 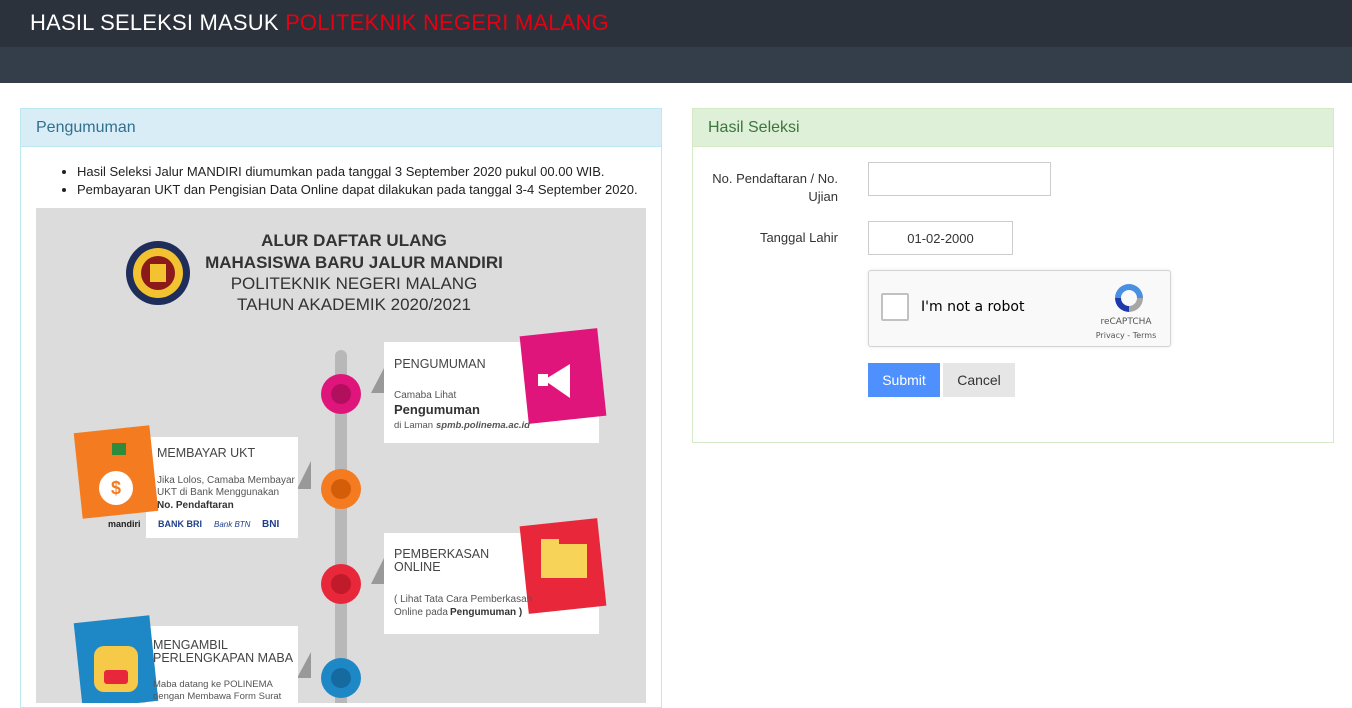 What do you see at coordinates (354, 262) in the screenshot?
I see `infographic-title-2: MAHASISWA BARU JALUR MANDIRI` at bounding box center [354, 262].